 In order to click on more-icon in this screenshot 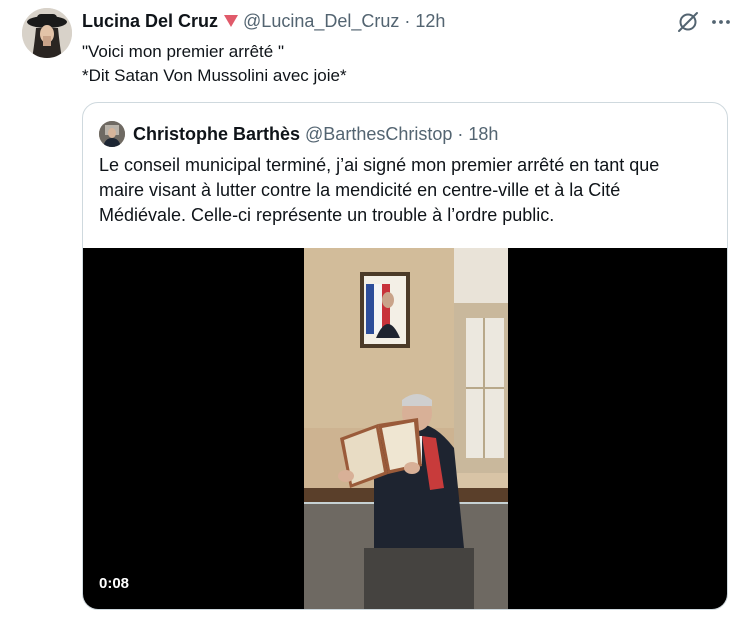, I will do `click(721, 22)`.